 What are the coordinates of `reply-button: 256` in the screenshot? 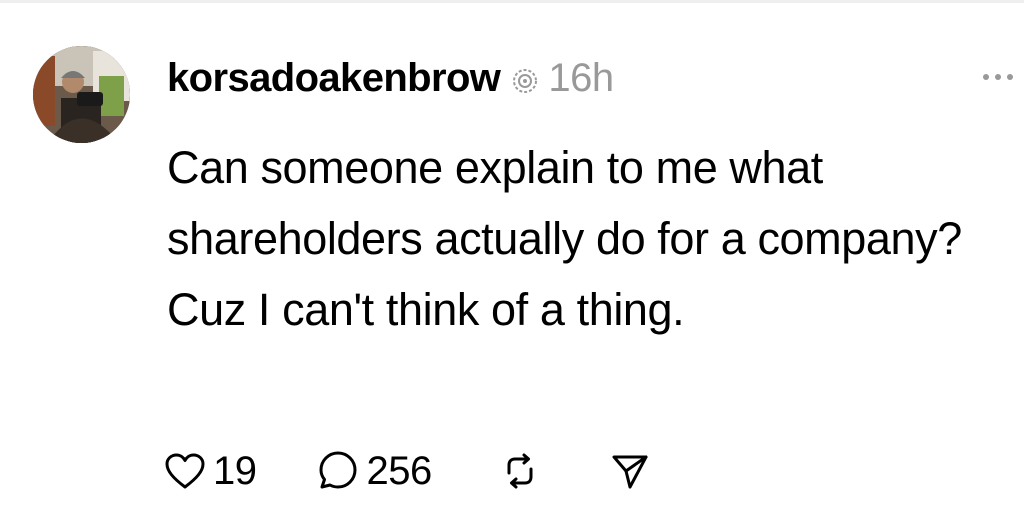 It's located at (374, 471).